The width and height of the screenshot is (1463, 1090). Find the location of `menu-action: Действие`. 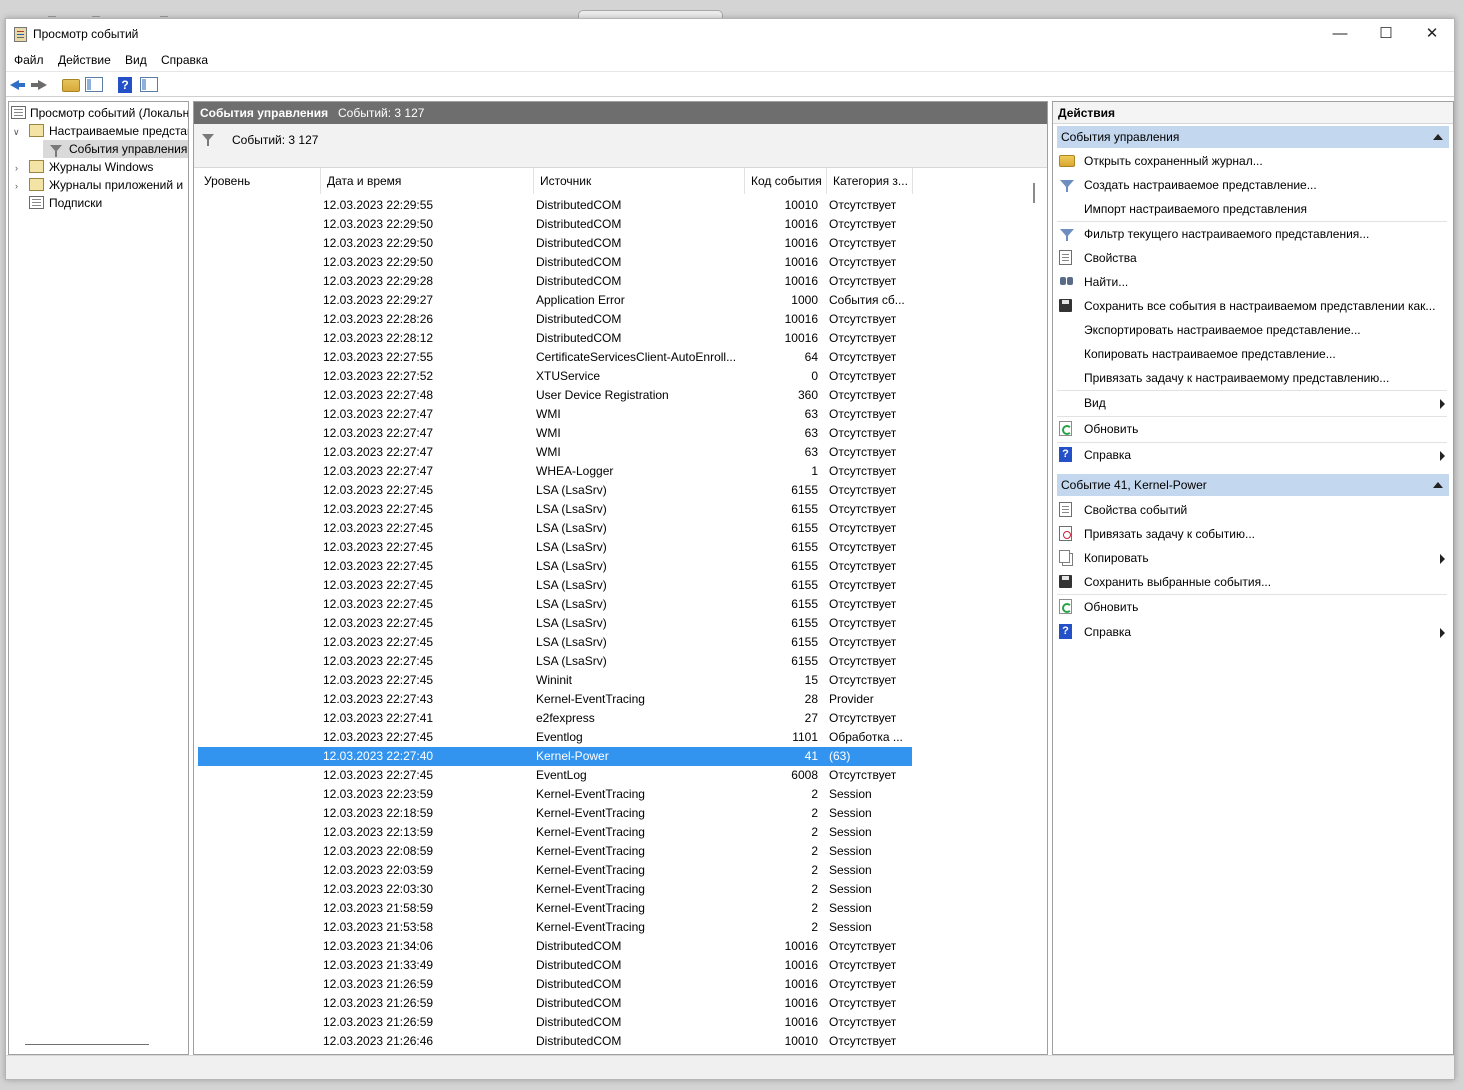

menu-action: Действие is located at coordinates (84, 60).